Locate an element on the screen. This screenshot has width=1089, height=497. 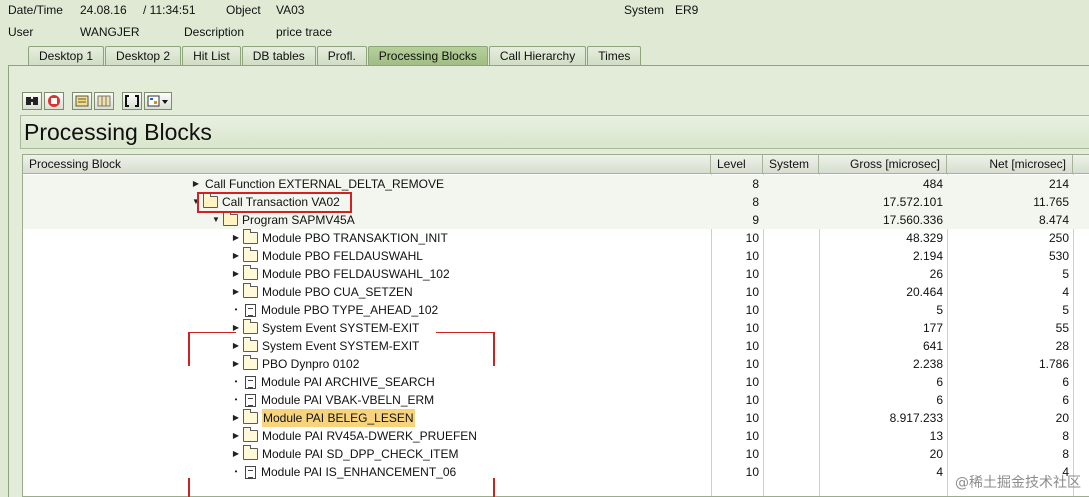
tree-node: ▶ Module PBO CUA_SETZEN is located at coordinates (322, 292).